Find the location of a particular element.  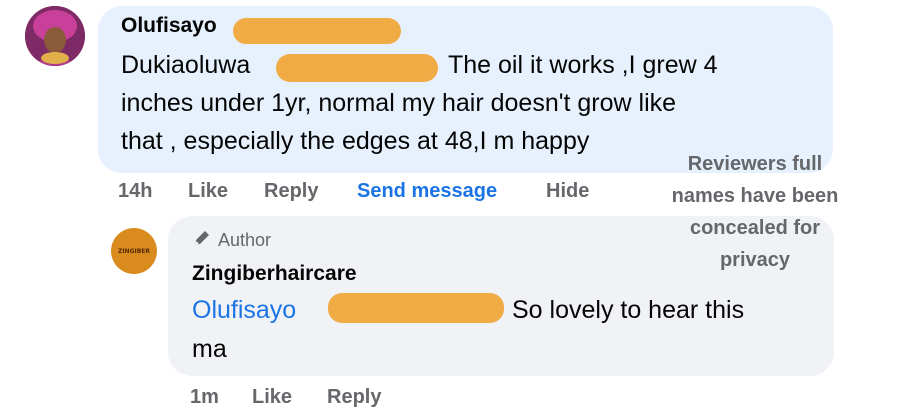

privacy-note-line-4: privacy is located at coordinates (755, 260).